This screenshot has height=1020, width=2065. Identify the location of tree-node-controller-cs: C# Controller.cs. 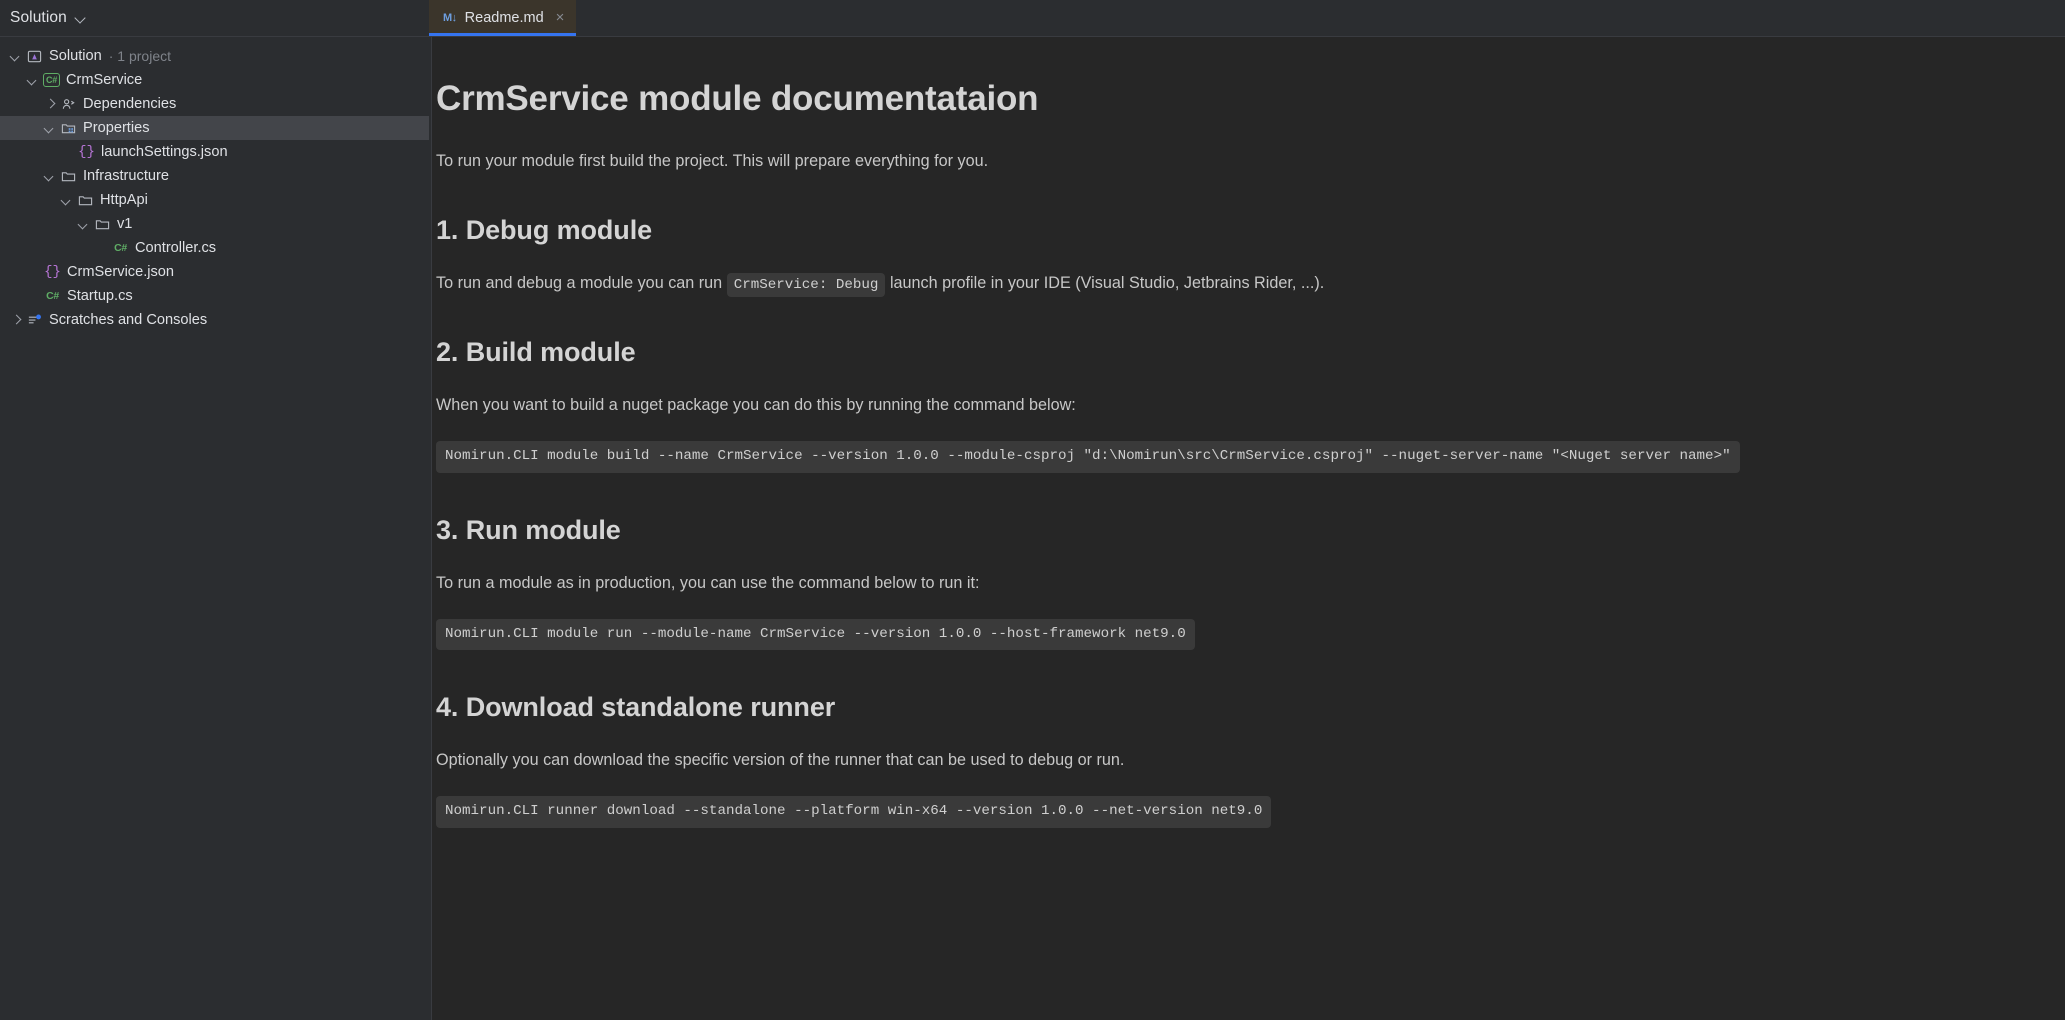
(214, 248).